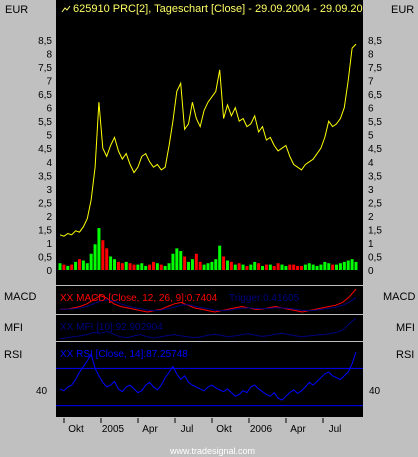  I want to click on price-tick-right-17: 8,5, so click(375, 41).